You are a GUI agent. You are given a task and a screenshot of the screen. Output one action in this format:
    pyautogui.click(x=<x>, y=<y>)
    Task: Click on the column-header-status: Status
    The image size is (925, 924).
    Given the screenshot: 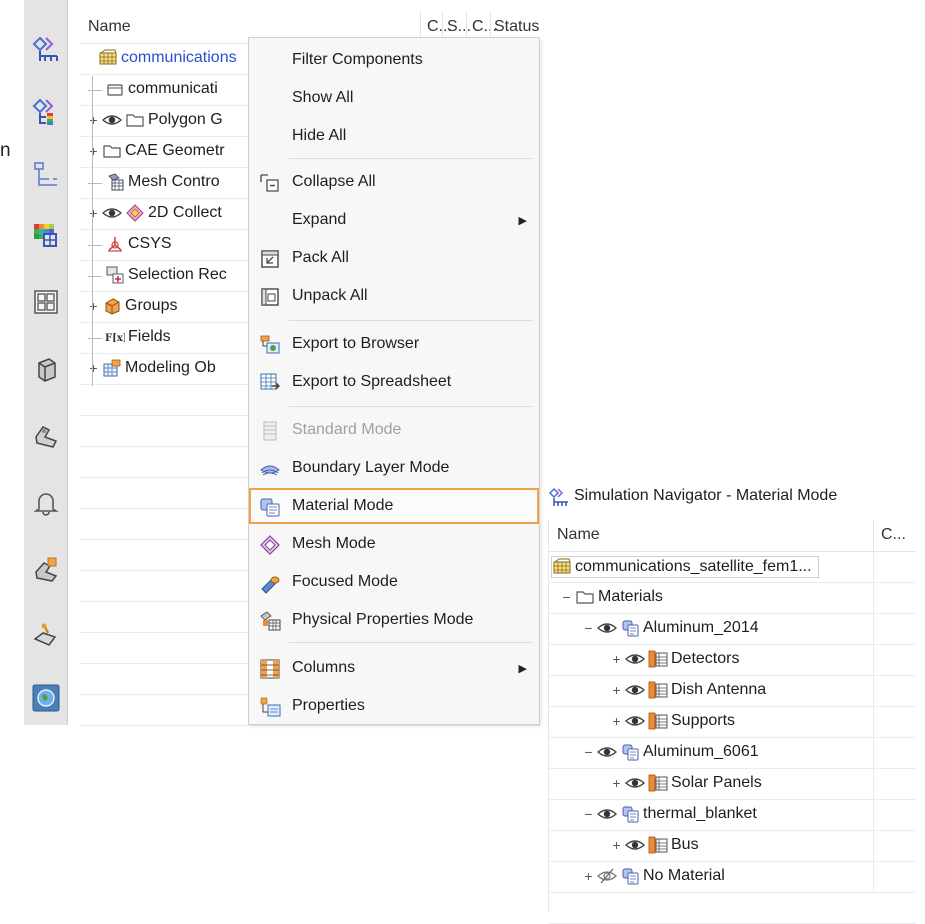 What is the action you would take?
    pyautogui.click(x=516, y=27)
    